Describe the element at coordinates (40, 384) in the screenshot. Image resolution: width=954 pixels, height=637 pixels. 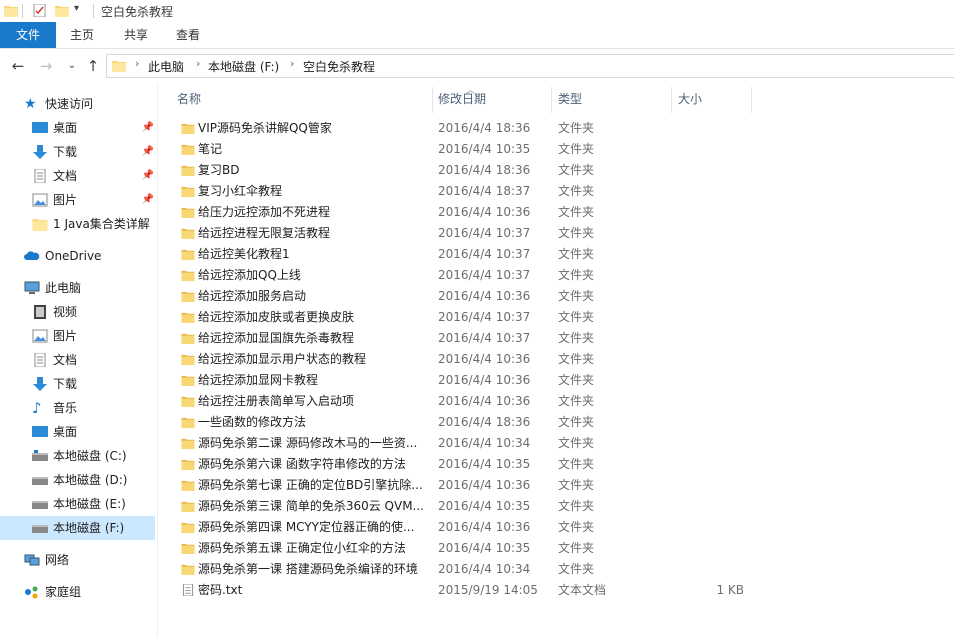
I see `download-arrow-icon` at that location.